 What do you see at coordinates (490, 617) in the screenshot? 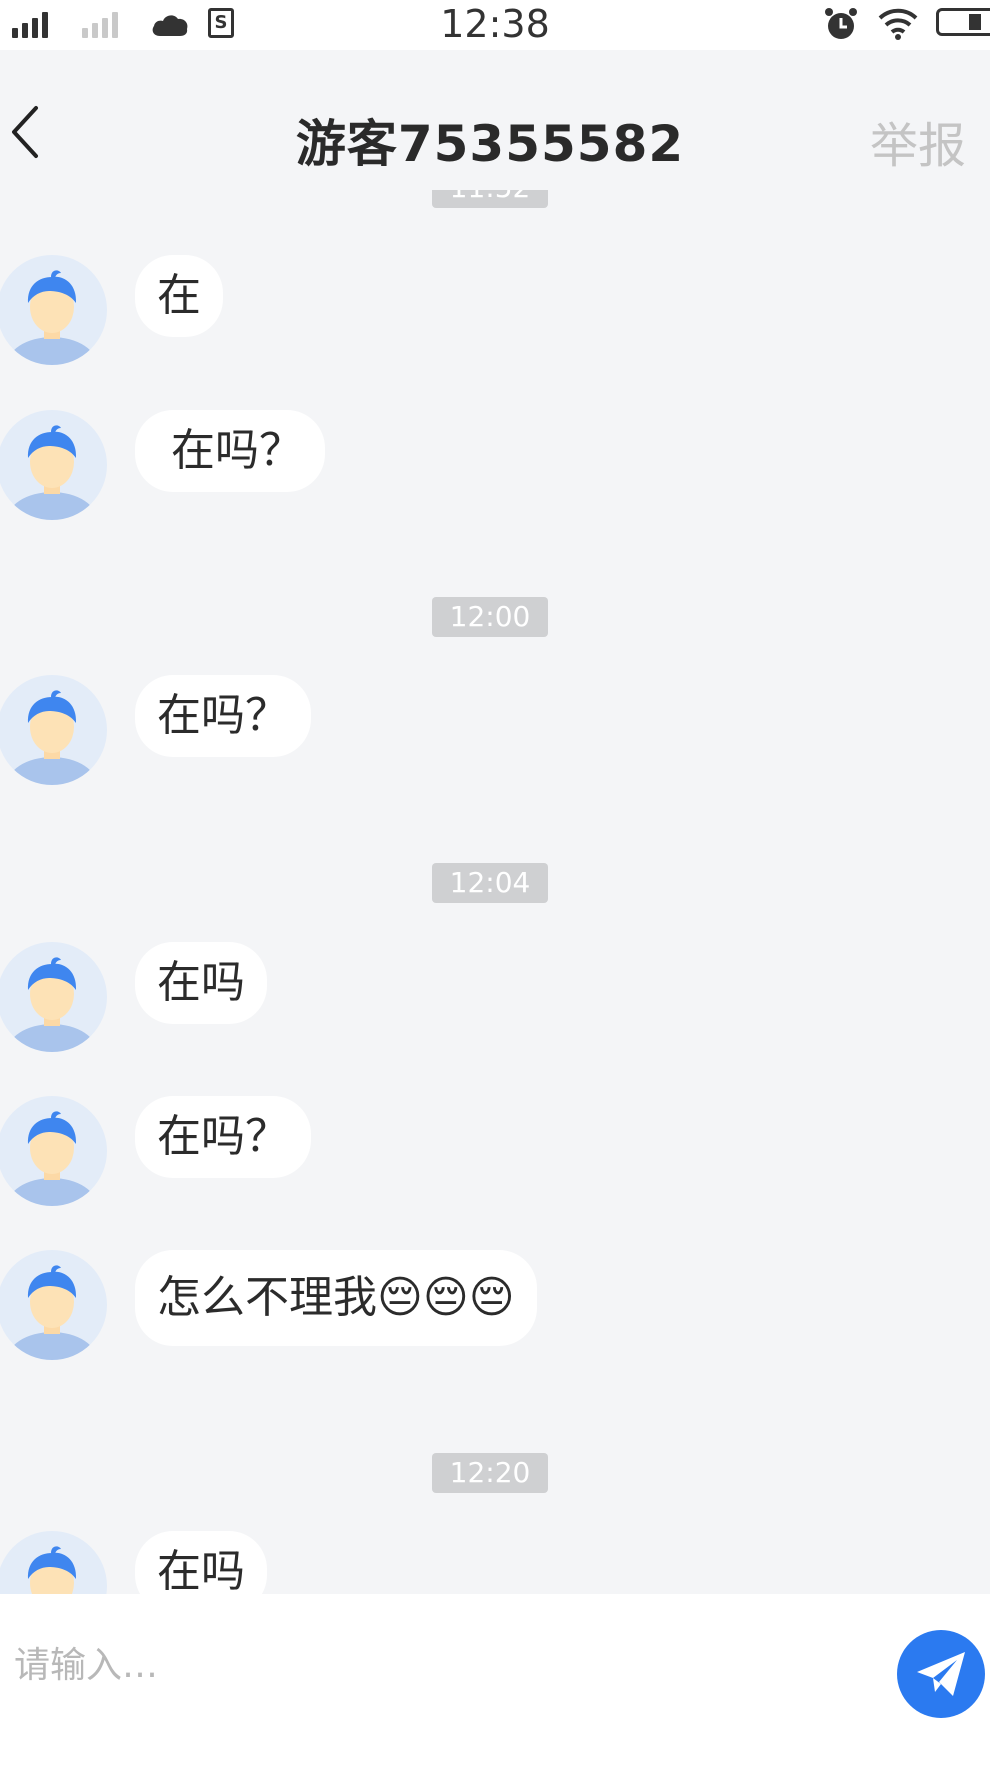
I see `timestamp: 12:00` at bounding box center [490, 617].